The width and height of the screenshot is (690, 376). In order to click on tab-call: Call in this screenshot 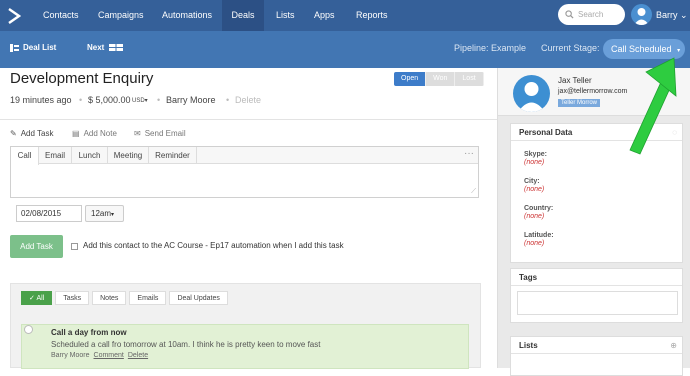, I will do `click(25, 156)`.